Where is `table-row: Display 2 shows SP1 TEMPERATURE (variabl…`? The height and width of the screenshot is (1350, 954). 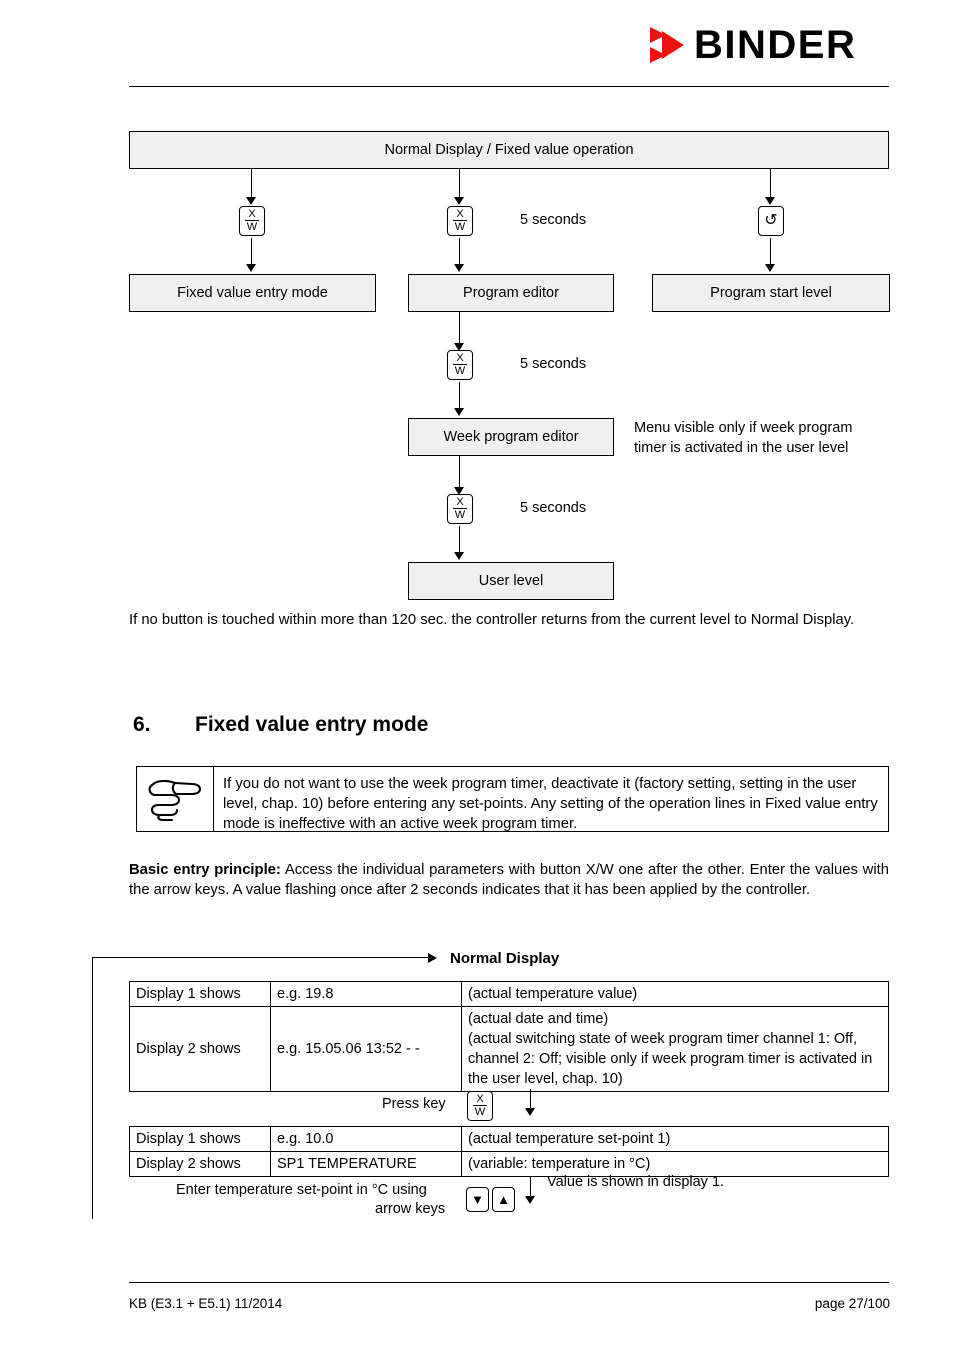 table-row: Display 2 shows SP1 TEMPERATURE (variabl… is located at coordinates (509, 1164).